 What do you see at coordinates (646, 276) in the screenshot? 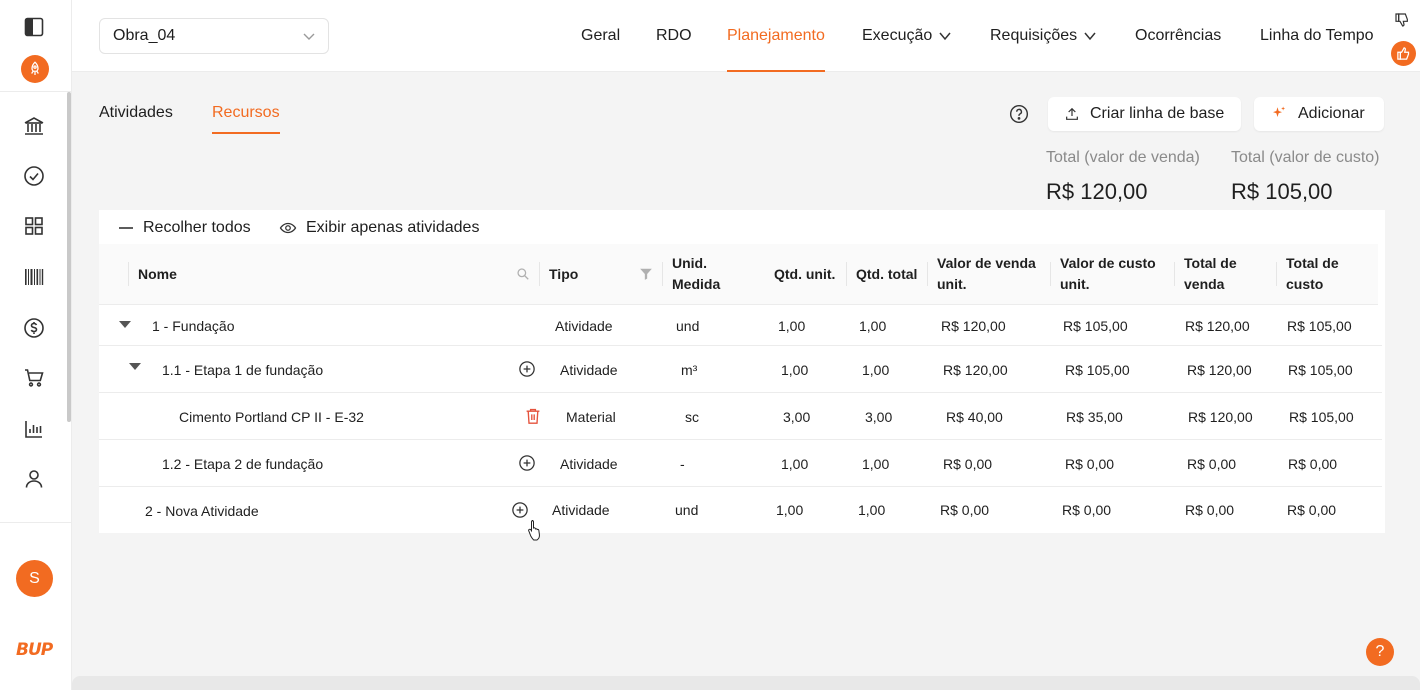
I see `filter-icon` at bounding box center [646, 276].